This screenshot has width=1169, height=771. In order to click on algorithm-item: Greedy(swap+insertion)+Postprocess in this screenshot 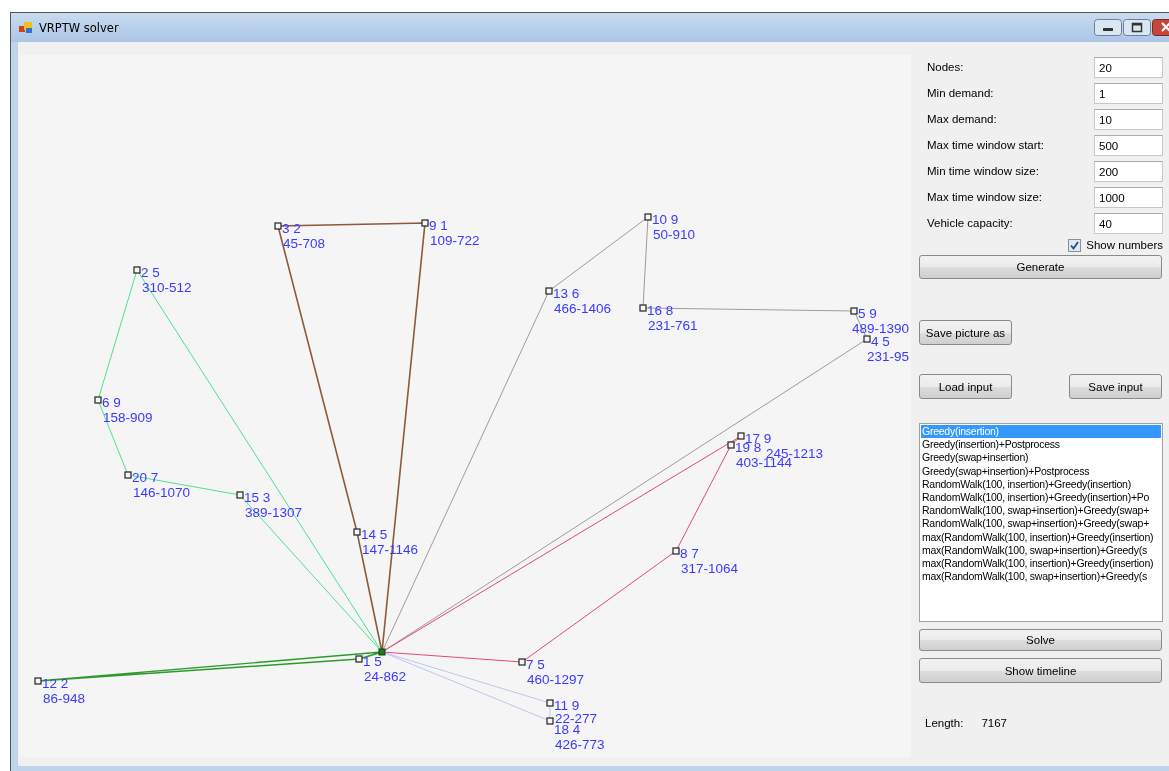, I will do `click(1041, 471)`.